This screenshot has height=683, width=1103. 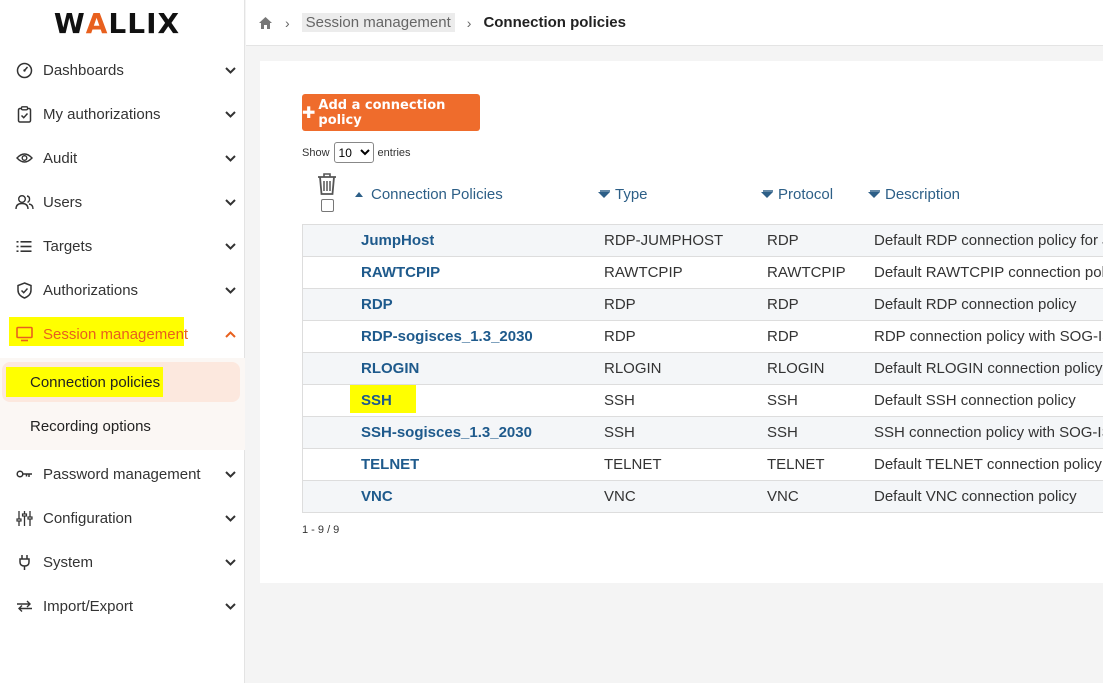 What do you see at coordinates (88, 606) in the screenshot?
I see `sidebar-item-label: Import/Export` at bounding box center [88, 606].